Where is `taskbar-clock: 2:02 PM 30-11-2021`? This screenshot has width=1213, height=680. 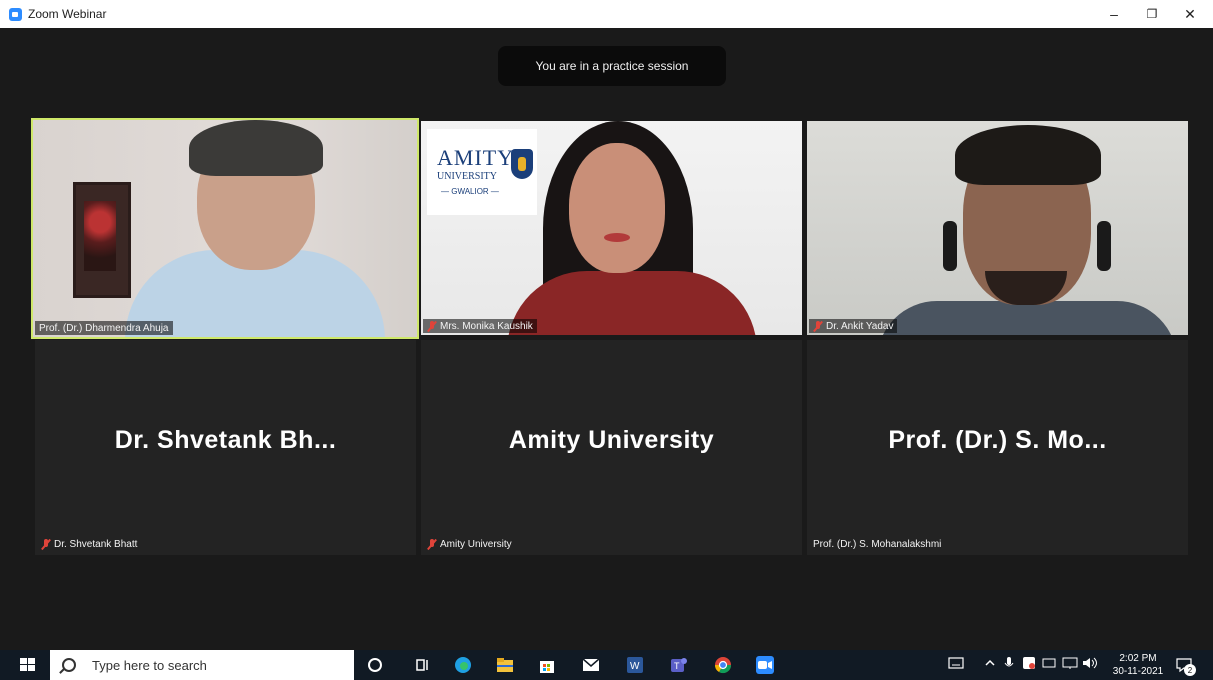 taskbar-clock: 2:02 PM 30-11-2021 is located at coordinates (1138, 665).